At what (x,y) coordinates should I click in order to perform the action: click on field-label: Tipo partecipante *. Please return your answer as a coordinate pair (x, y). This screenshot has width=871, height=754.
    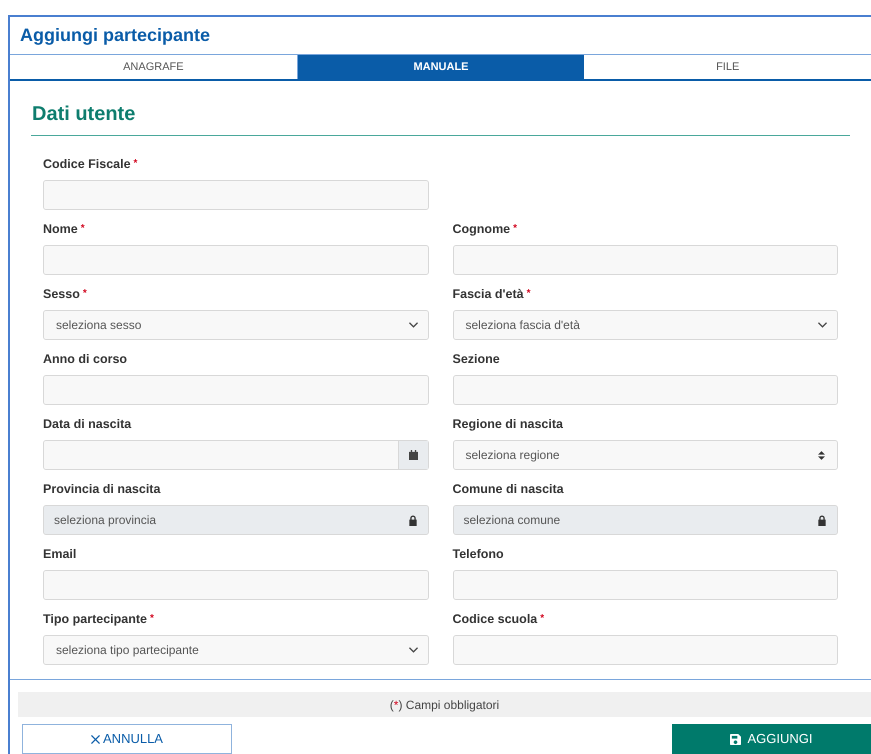
    Looking at the image, I should click on (98, 619).